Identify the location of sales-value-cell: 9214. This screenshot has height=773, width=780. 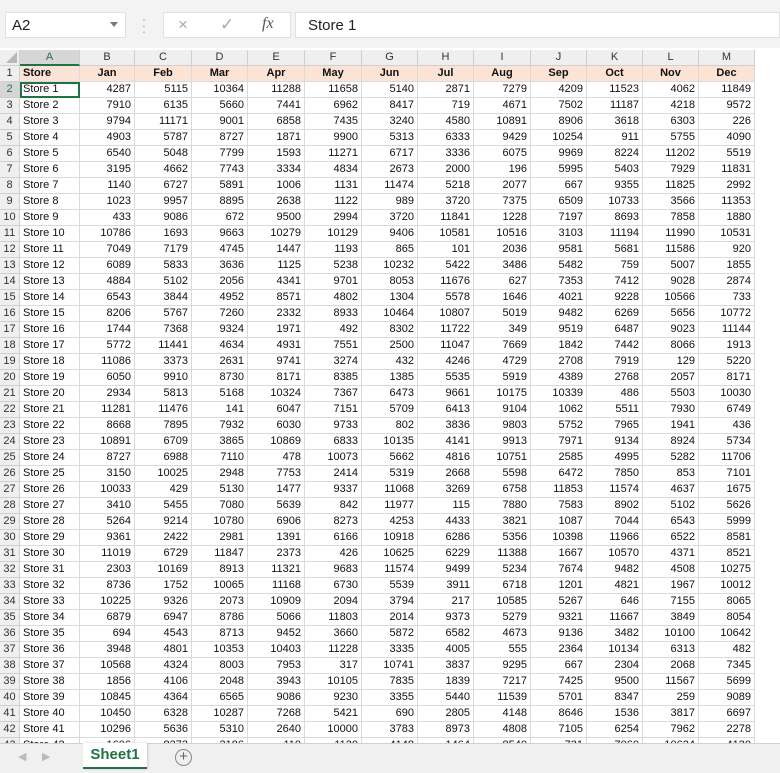
(163, 522).